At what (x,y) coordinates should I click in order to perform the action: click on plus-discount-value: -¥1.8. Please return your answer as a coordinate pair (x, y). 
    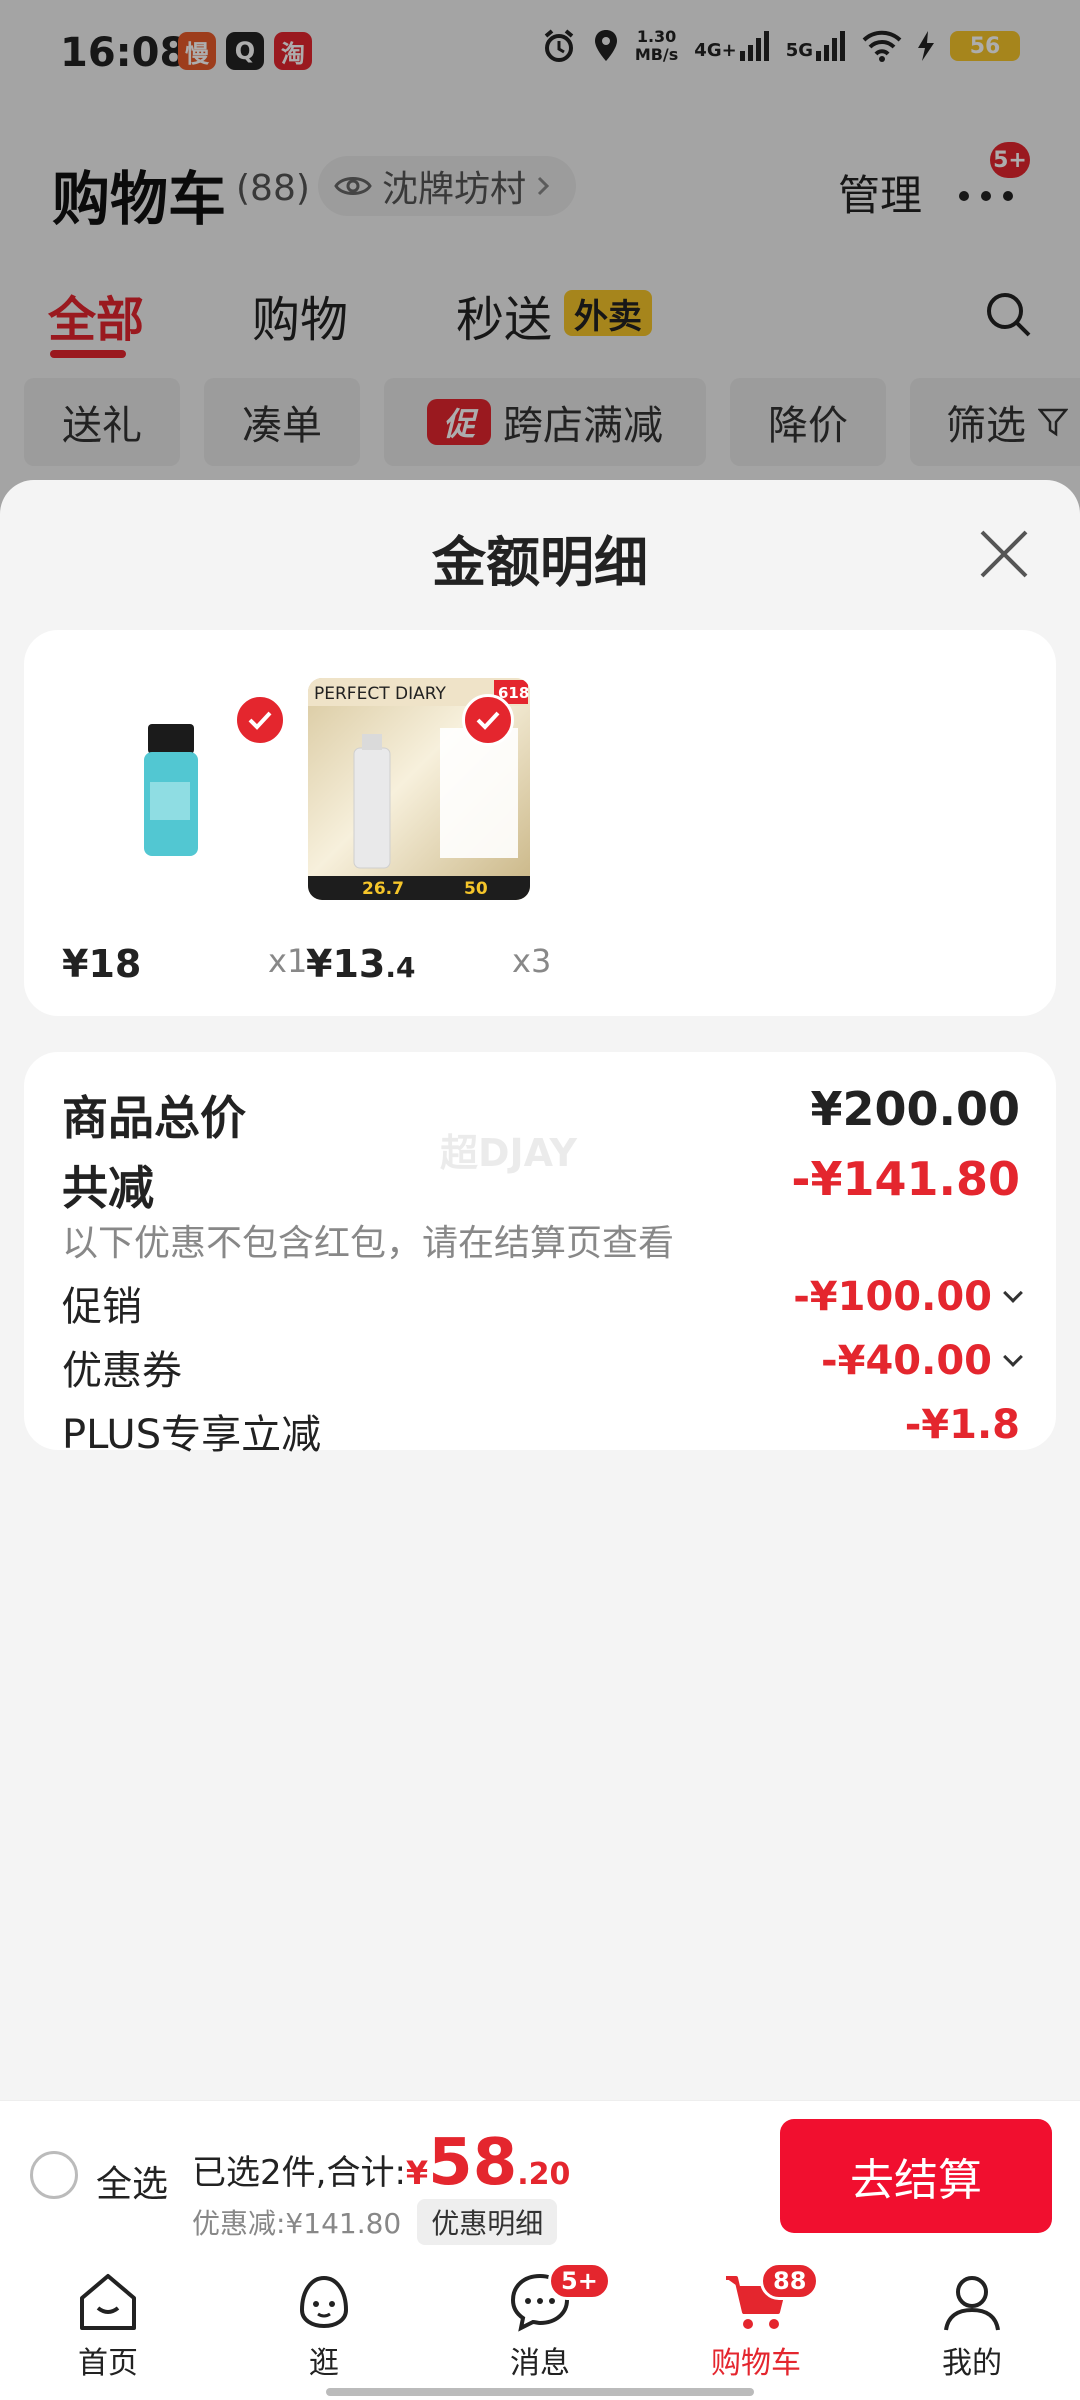
    Looking at the image, I should click on (962, 1425).